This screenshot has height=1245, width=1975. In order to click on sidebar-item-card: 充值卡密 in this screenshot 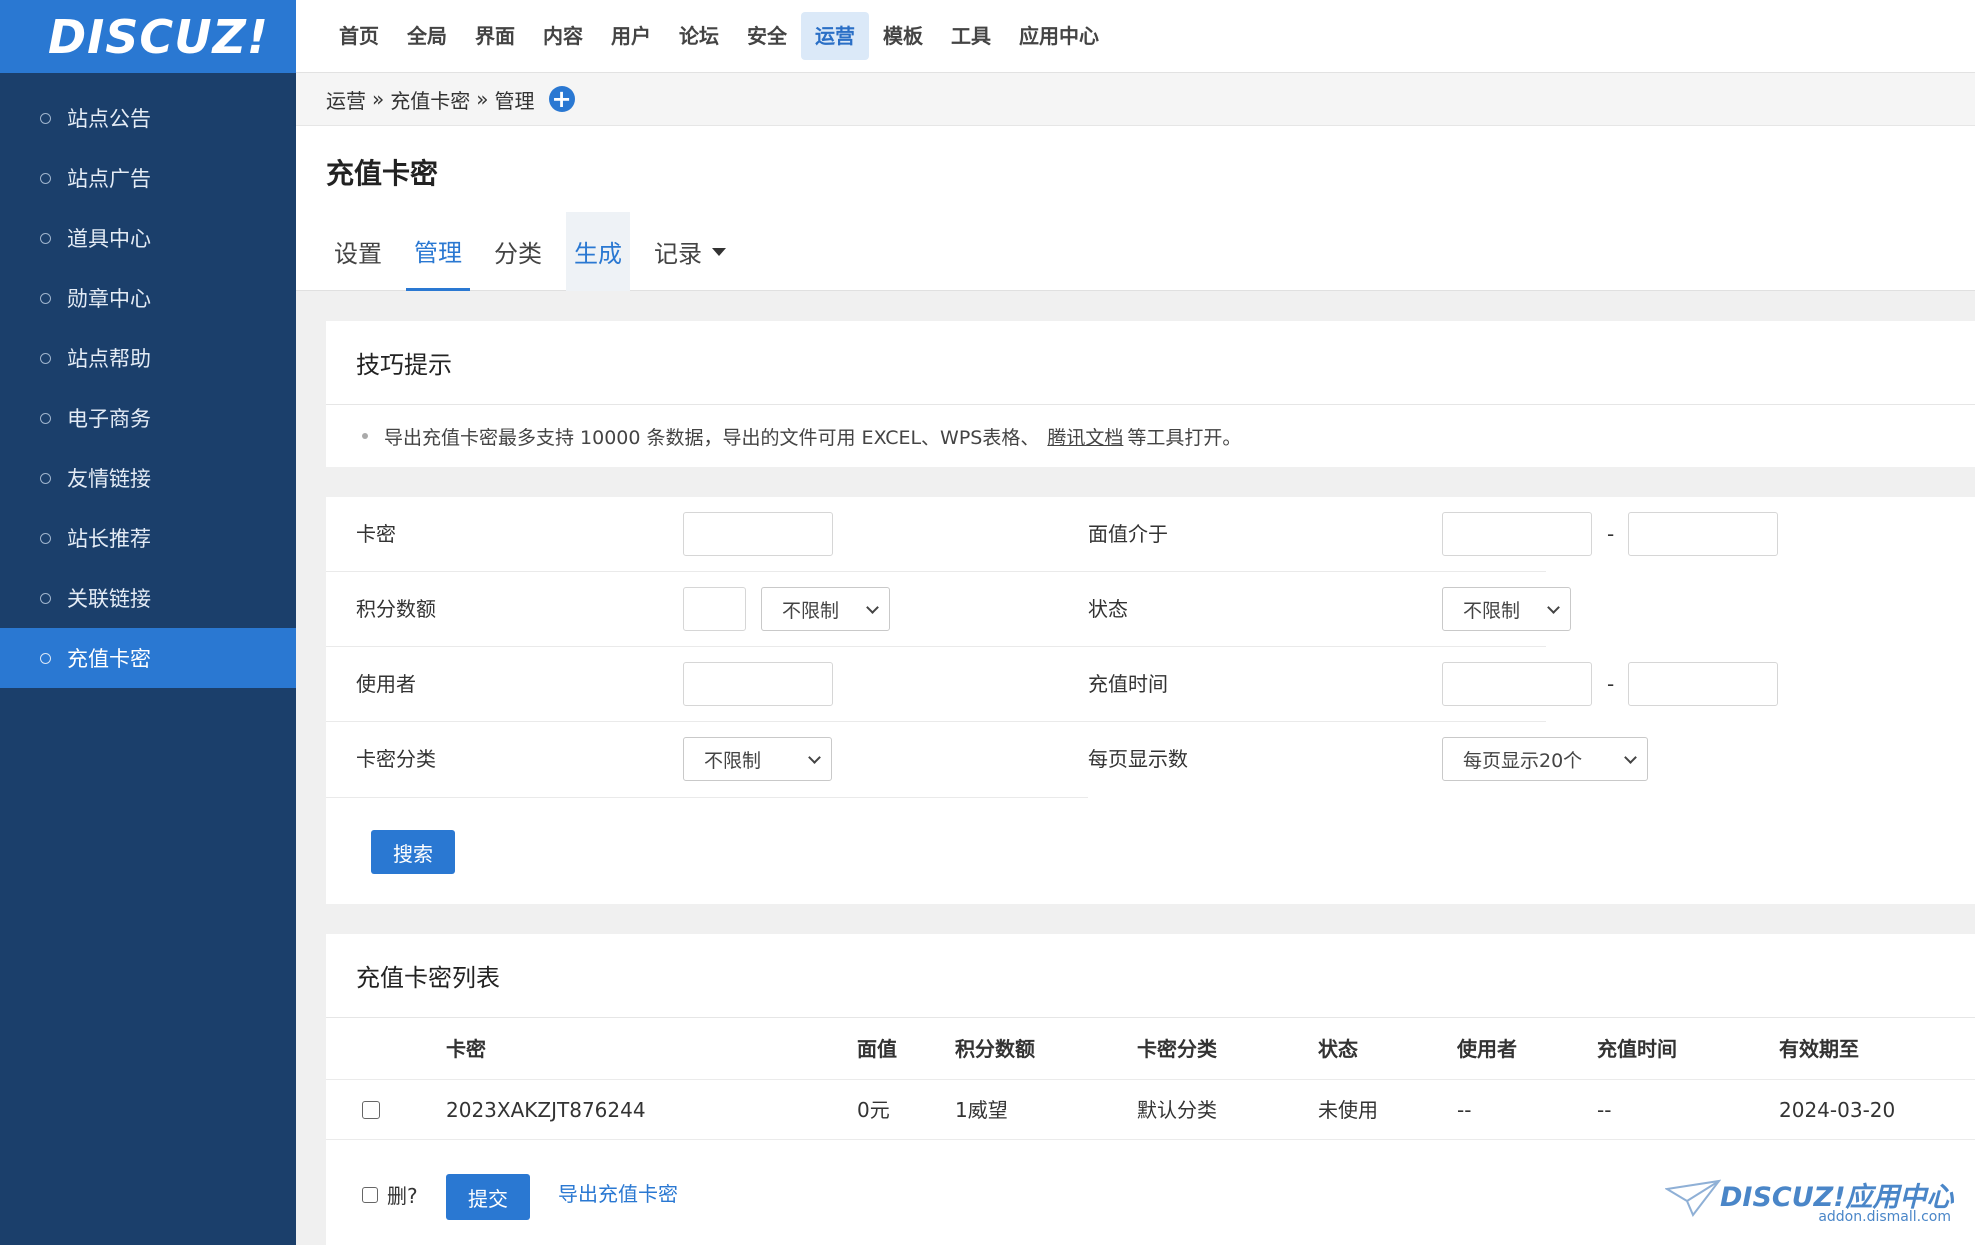, I will do `click(148, 658)`.